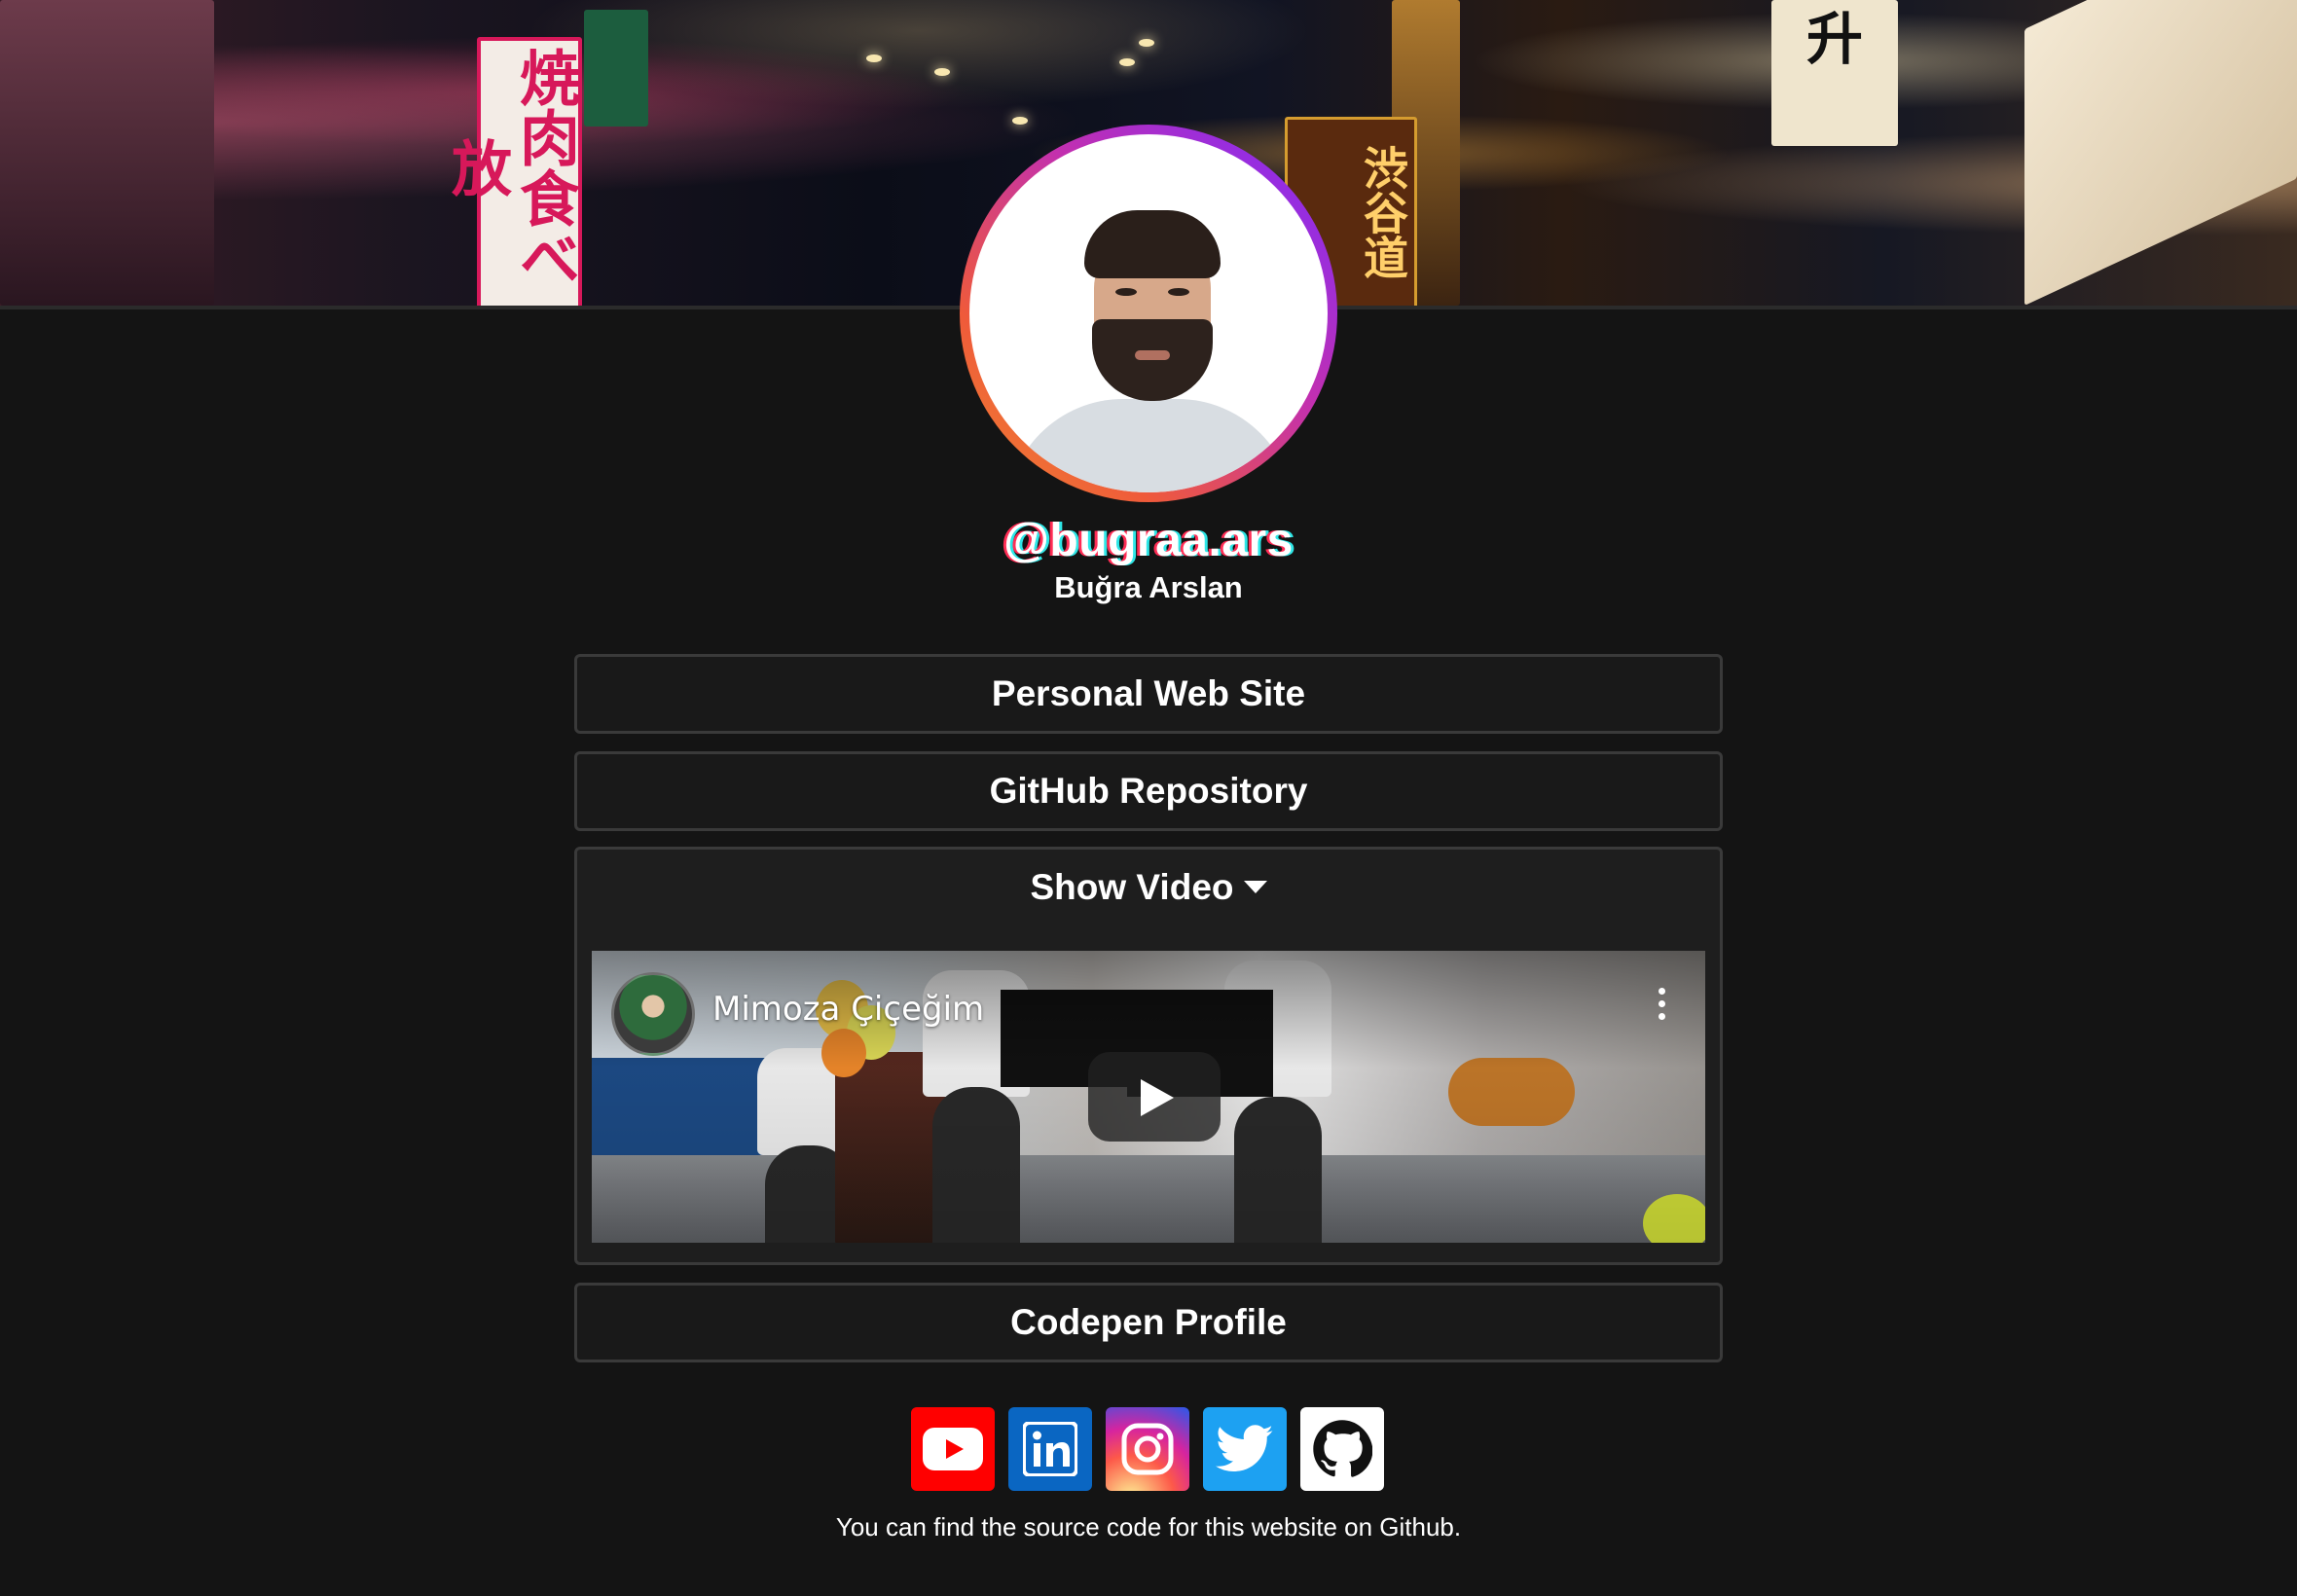 This screenshot has width=2297, height=1596. What do you see at coordinates (512, 171) in the screenshot?
I see `neon-sign-yakiniku: 焼肉食べ放` at bounding box center [512, 171].